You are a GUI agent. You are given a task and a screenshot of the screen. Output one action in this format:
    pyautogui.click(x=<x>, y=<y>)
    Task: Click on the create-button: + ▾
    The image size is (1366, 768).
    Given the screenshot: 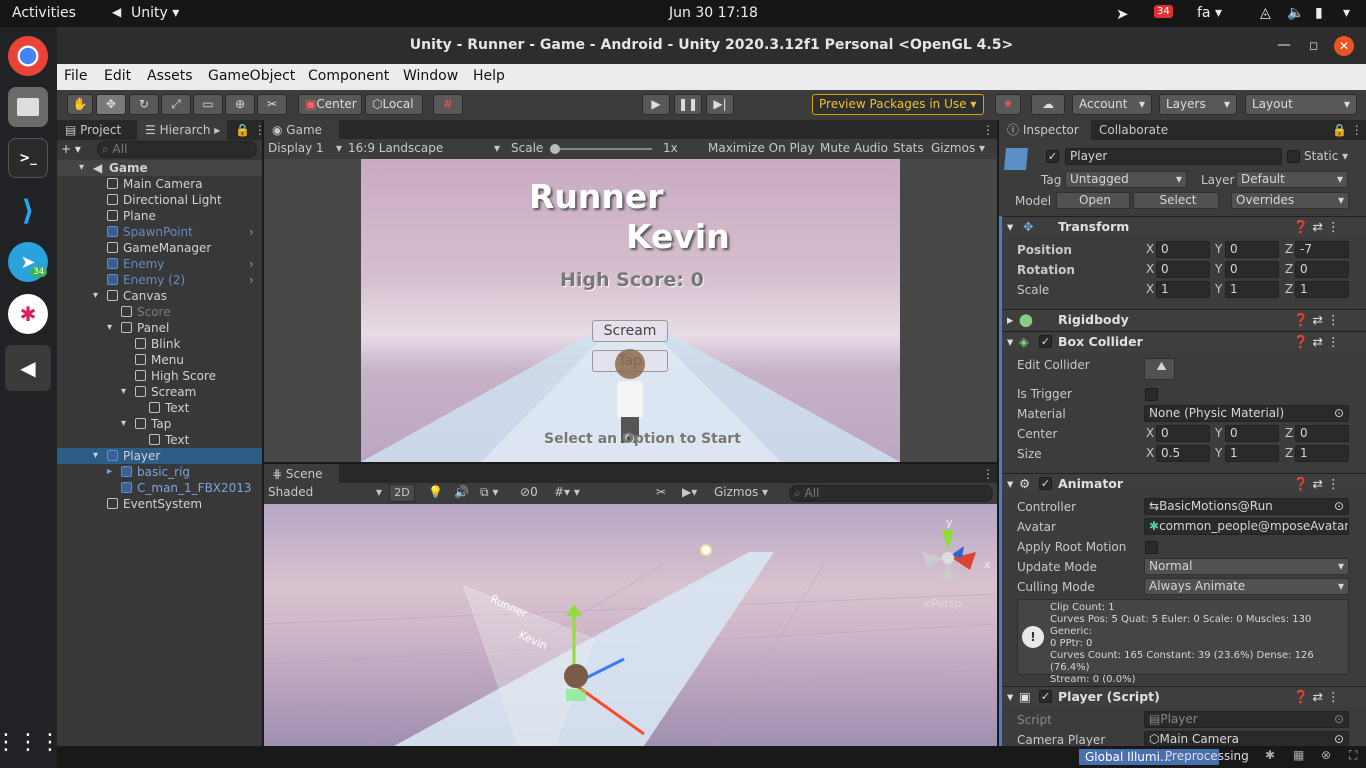 What is the action you would take?
    pyautogui.click(x=75, y=150)
    